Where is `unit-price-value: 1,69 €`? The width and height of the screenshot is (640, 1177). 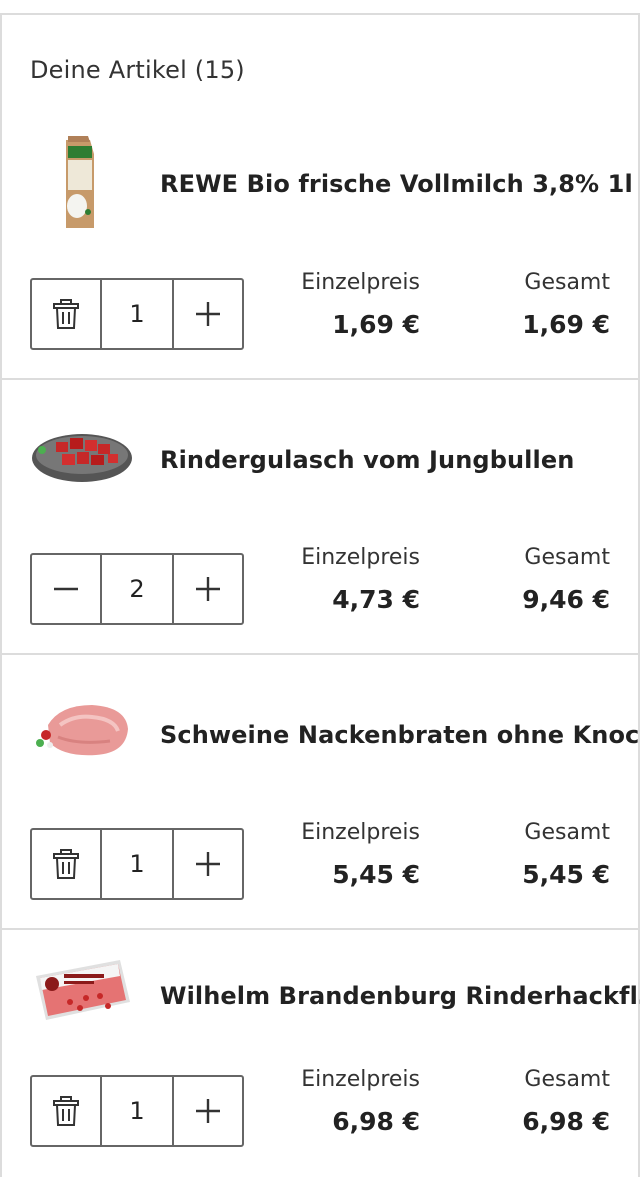 unit-price-value: 1,69 € is located at coordinates (376, 324).